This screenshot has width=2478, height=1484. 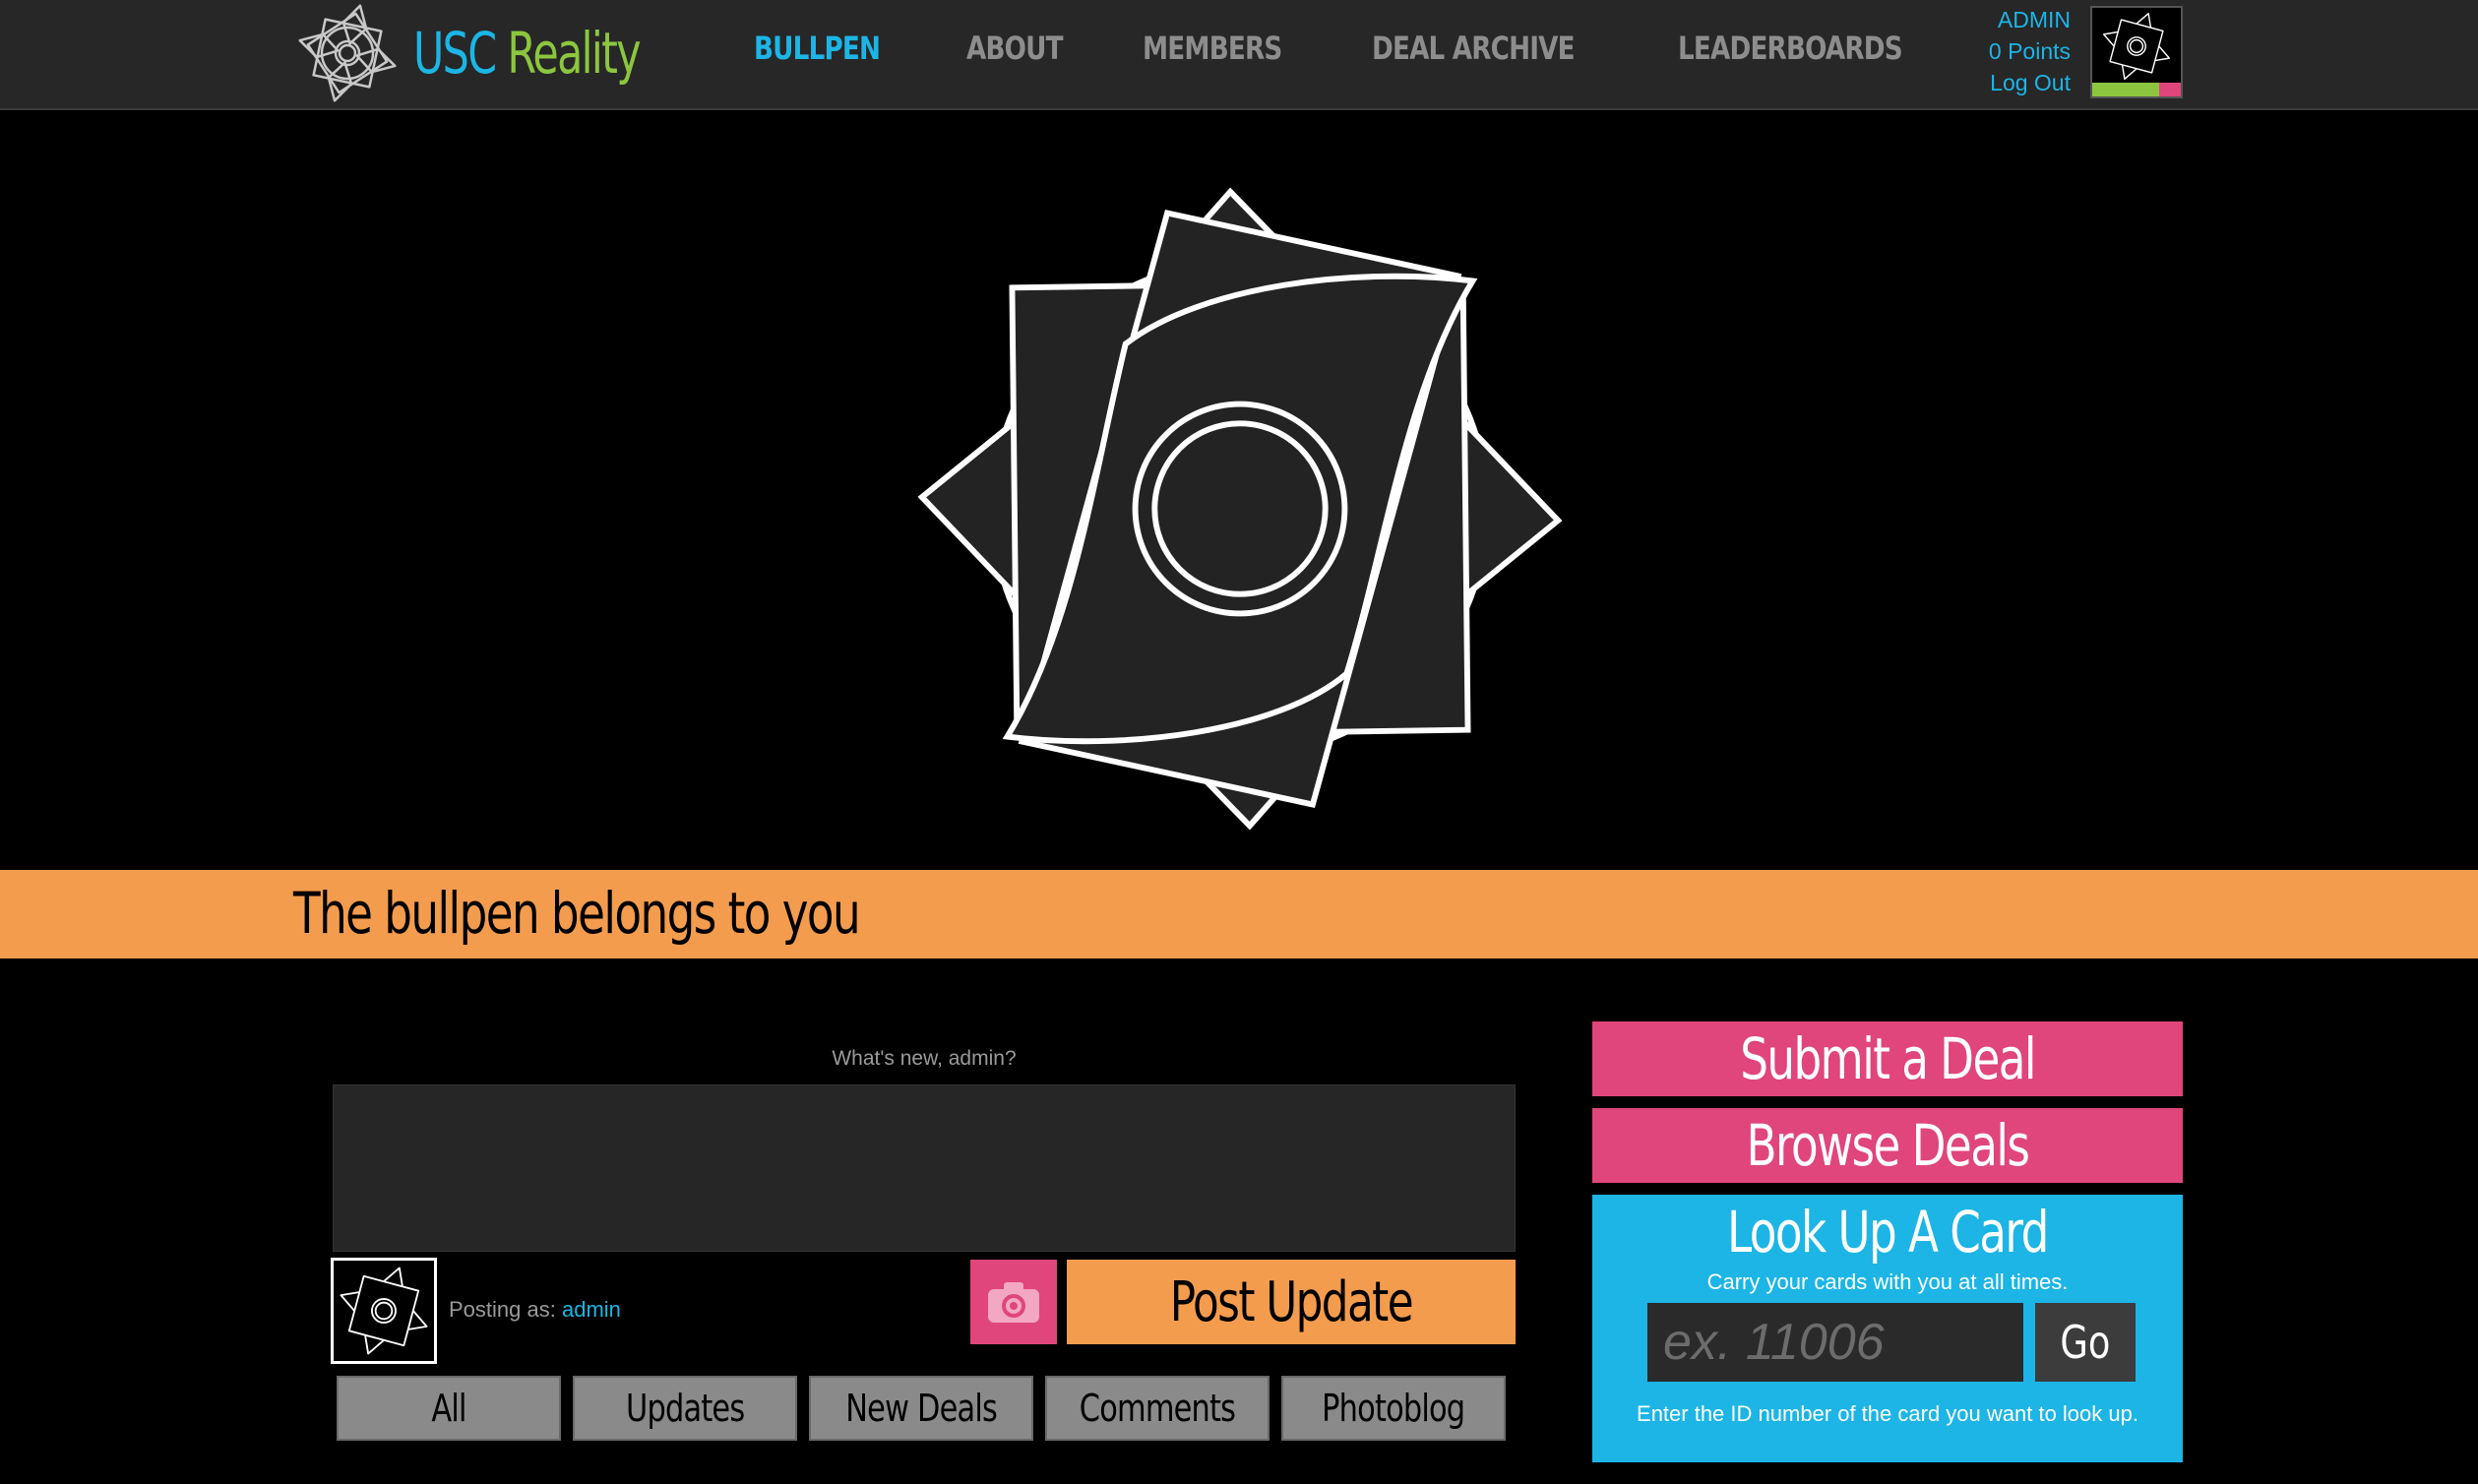 I want to click on filter-tab-label: All, so click(x=448, y=1409).